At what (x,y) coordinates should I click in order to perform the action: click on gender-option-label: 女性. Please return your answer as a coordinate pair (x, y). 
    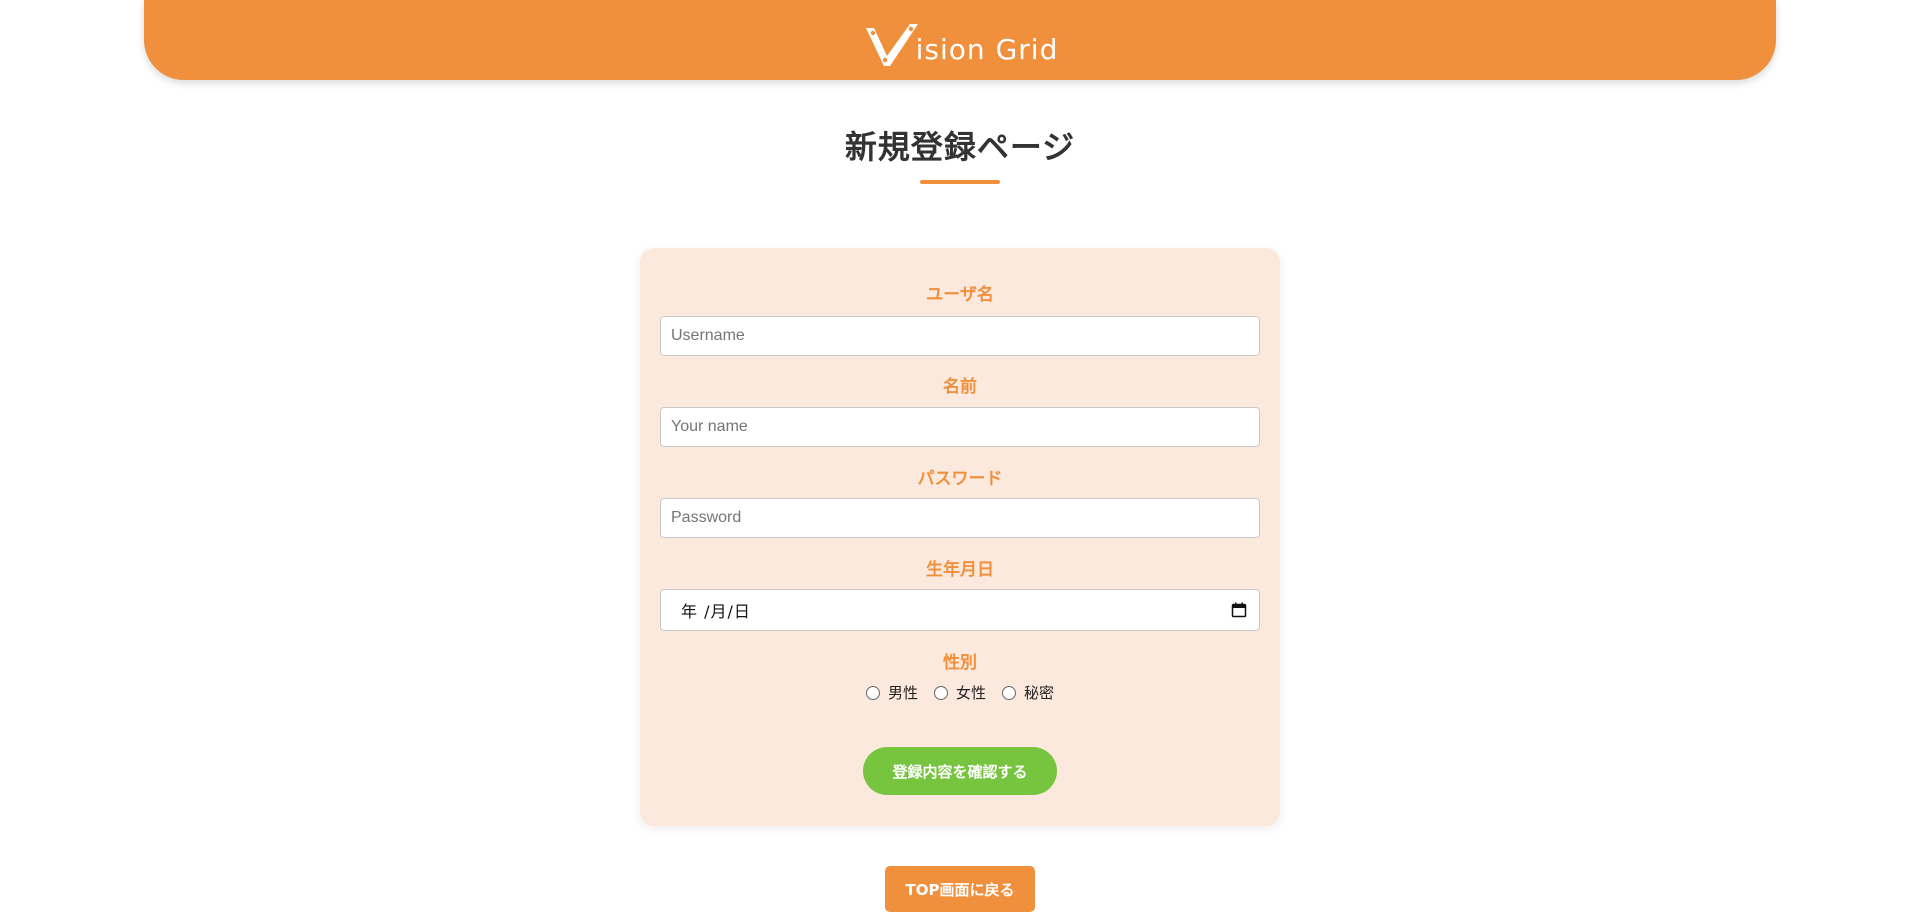
    Looking at the image, I should click on (970, 693).